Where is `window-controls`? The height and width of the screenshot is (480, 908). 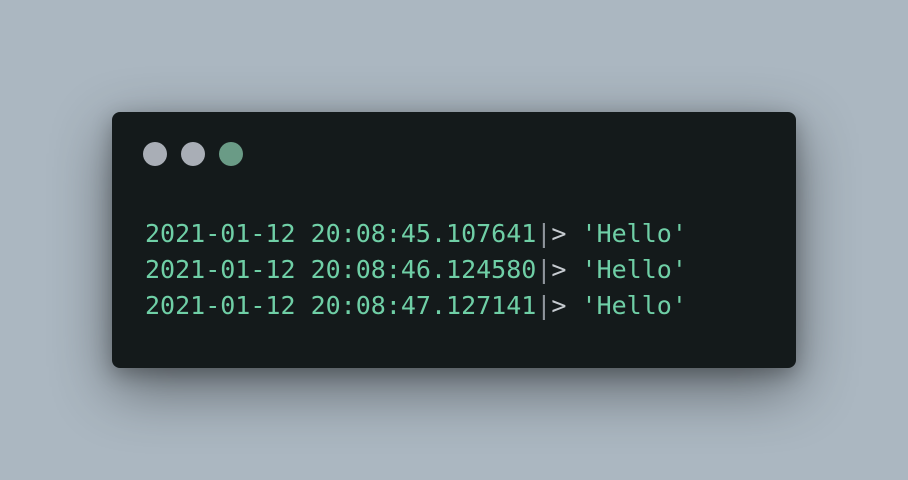
window-controls is located at coordinates (193, 154).